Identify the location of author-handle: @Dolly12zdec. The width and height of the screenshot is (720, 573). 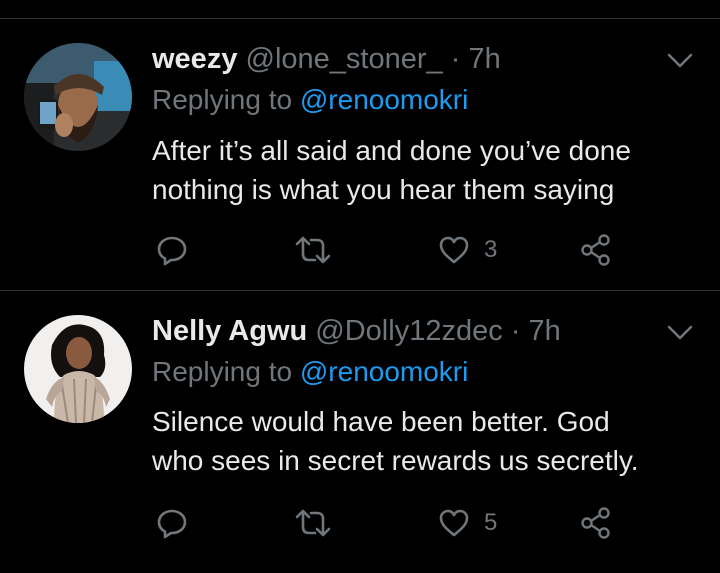
(408, 331).